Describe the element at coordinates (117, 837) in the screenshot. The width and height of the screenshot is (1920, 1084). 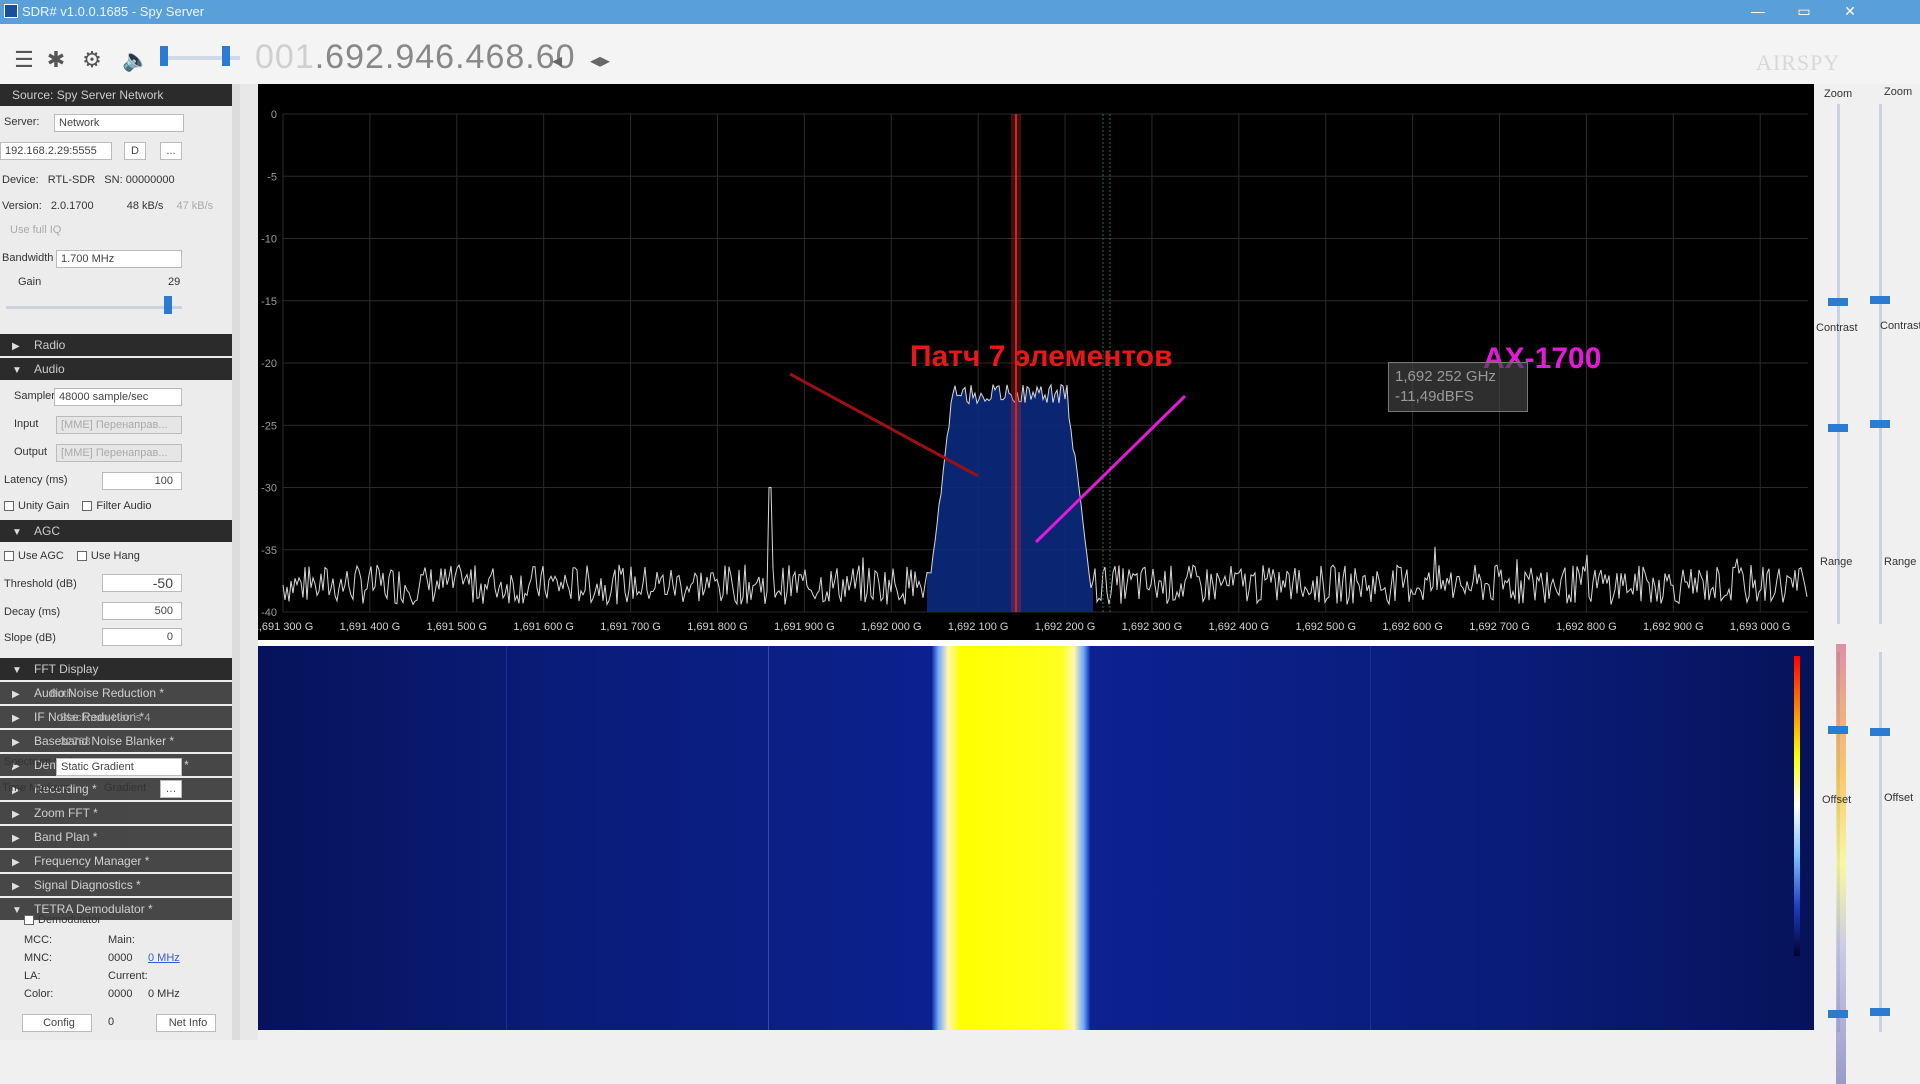
I see `plugin-header: ▶ Band Plan *` at that location.